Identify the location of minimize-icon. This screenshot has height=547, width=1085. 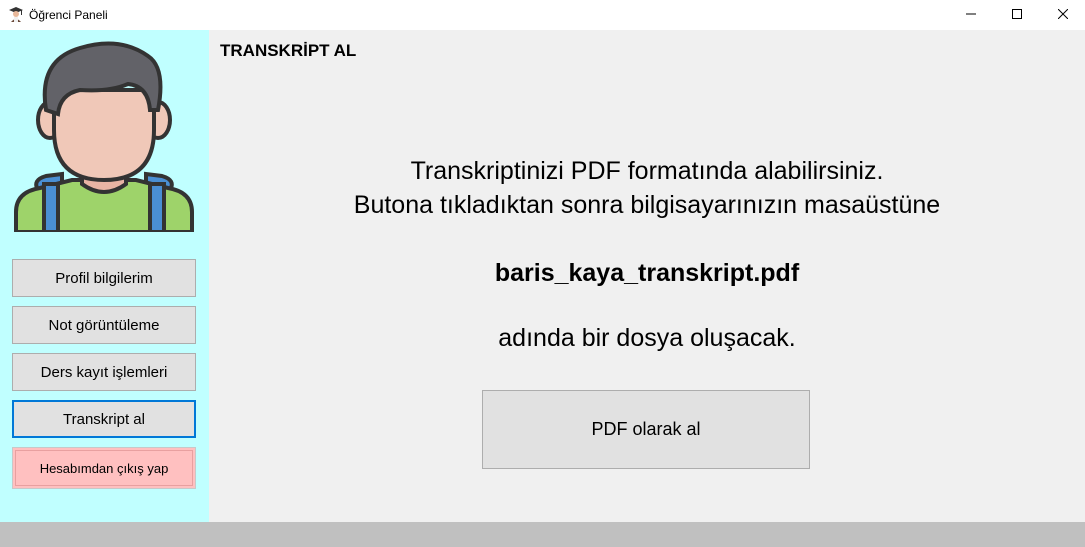
(971, 15).